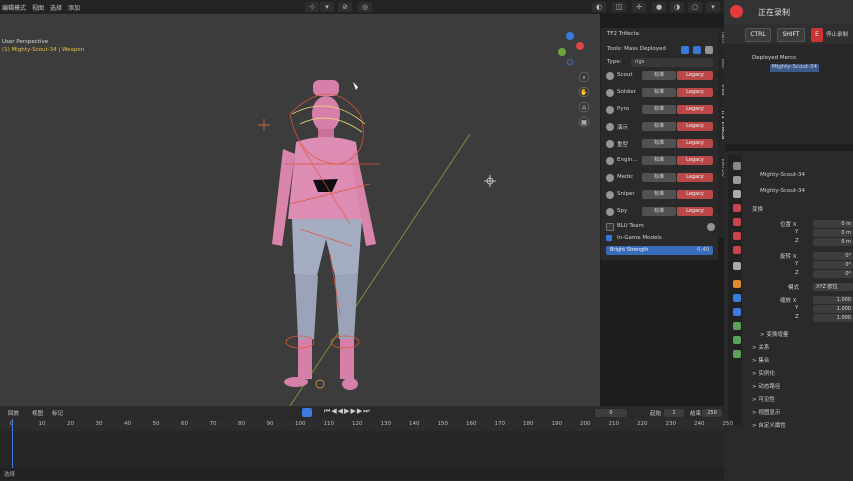  What do you see at coordinates (774, 59) in the screenshot?
I see `outliner-item-deployed-mercs: Deployed Mercs` at bounding box center [774, 59].